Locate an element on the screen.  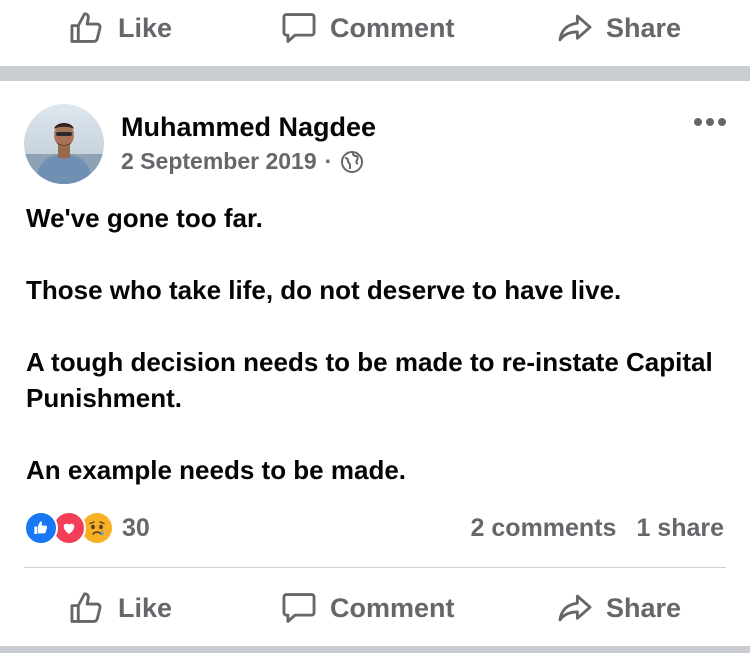
post-paragraph: An example needs to be made. is located at coordinates (216, 470).